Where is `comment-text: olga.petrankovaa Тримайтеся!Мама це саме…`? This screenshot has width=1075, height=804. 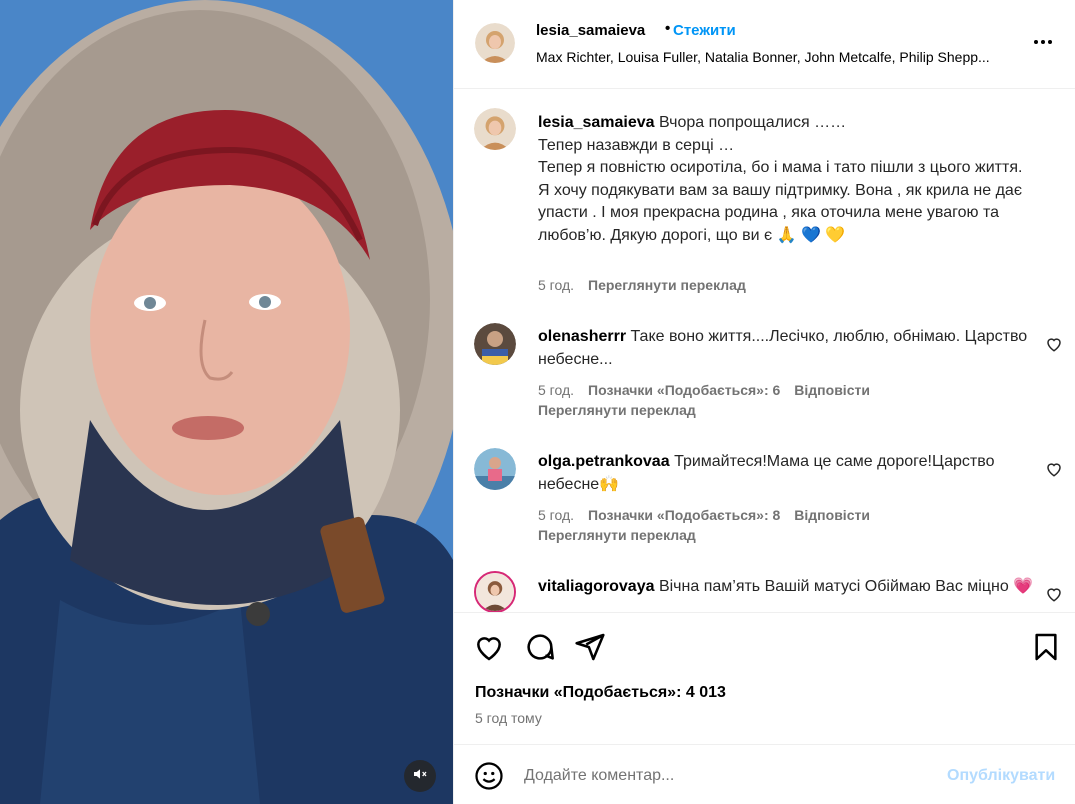 comment-text: olga.petrankovaa Тримайтеся!Мама це саме… is located at coordinates (788, 473).